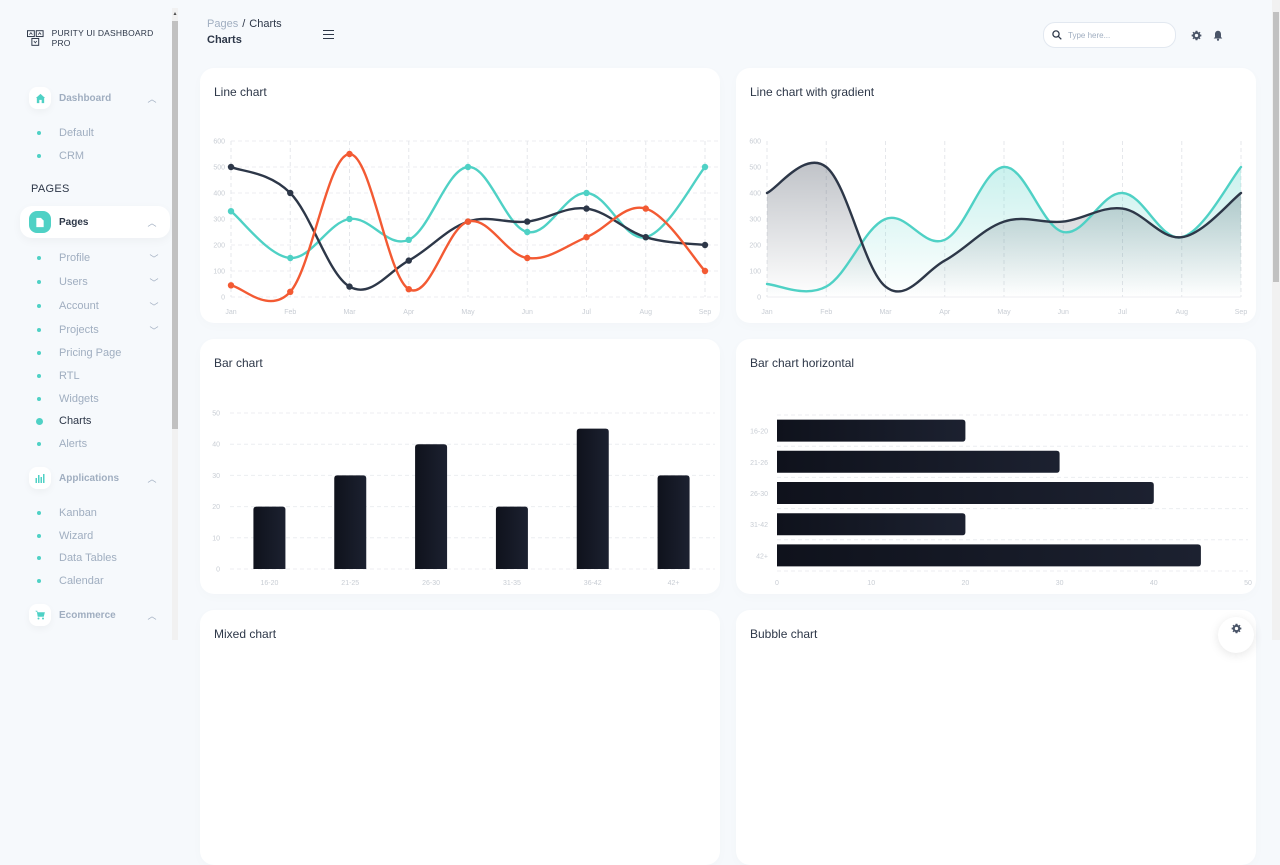 The height and width of the screenshot is (865, 1280). I want to click on sidebar-item-default: Default, so click(99, 133).